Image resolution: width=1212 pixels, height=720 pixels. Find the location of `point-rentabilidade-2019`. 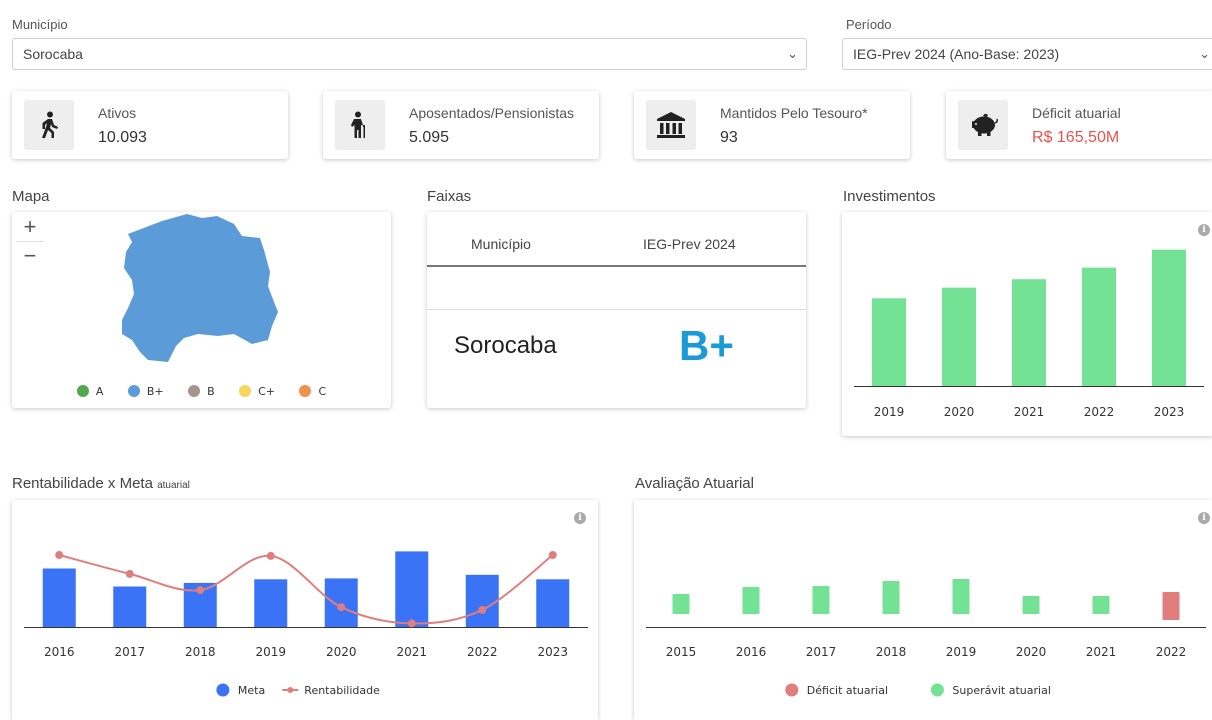

point-rentabilidade-2019 is located at coordinates (270, 555).